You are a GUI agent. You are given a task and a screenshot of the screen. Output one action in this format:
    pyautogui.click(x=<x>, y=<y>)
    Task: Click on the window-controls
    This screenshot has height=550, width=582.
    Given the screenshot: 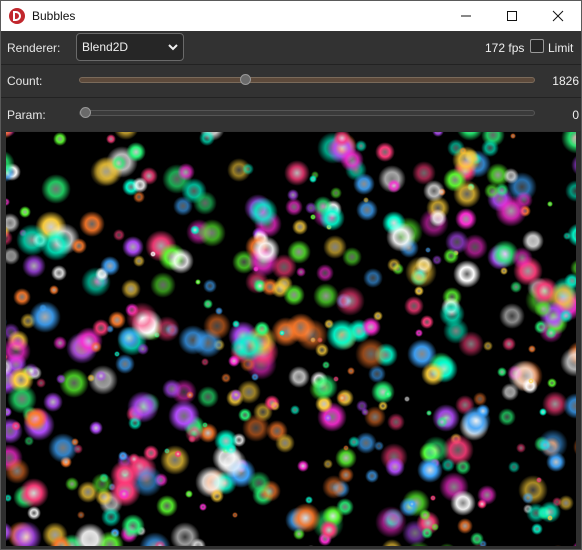 What is the action you would take?
    pyautogui.click(x=512, y=16)
    